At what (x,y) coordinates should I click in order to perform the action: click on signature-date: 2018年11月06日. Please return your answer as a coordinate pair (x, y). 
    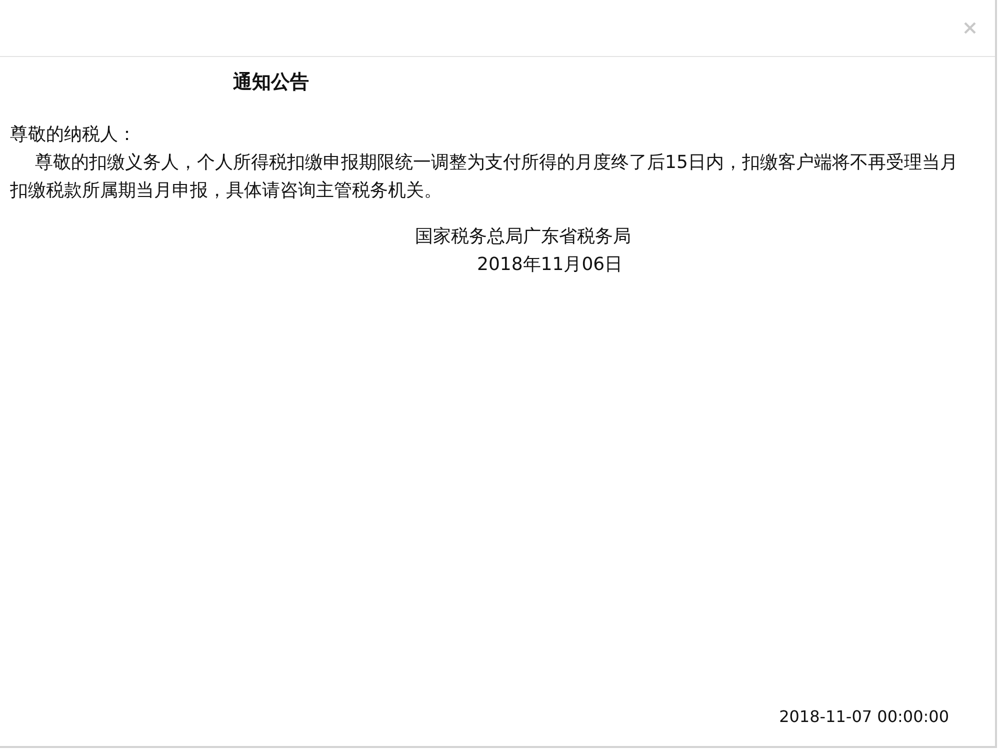
    Looking at the image, I should click on (549, 265).